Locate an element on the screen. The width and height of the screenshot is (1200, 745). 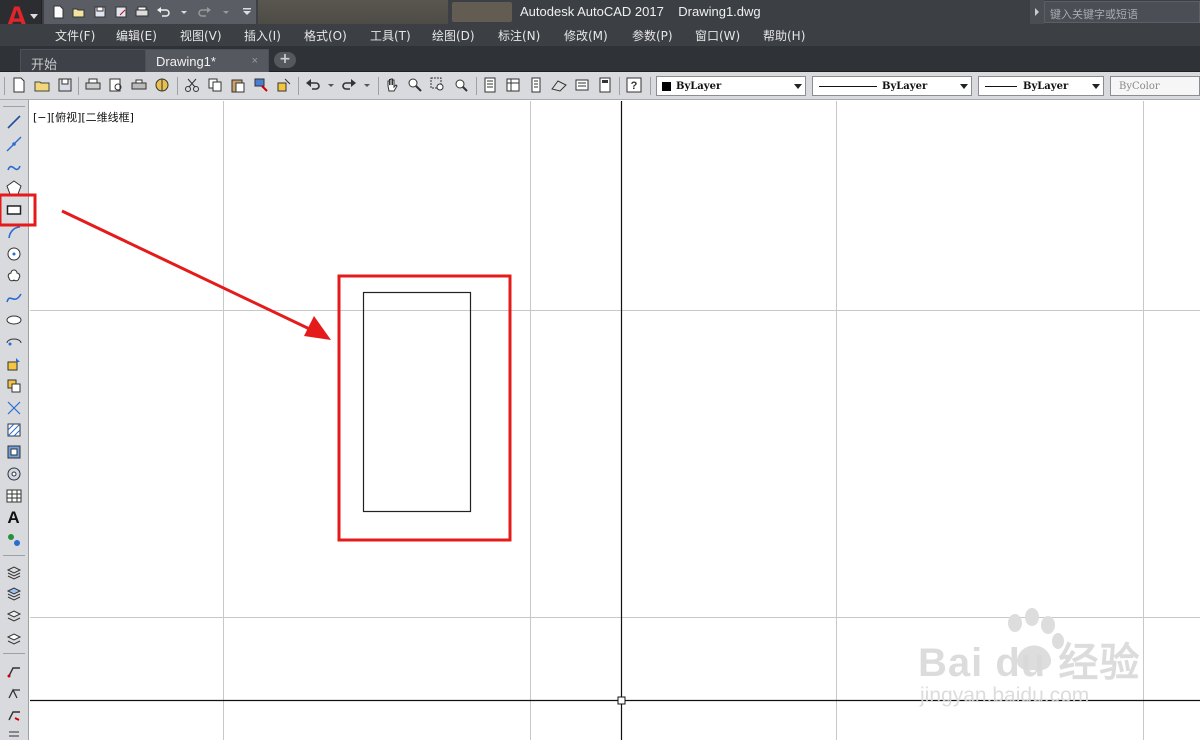
gradient-icon is located at coordinates (13, 451).